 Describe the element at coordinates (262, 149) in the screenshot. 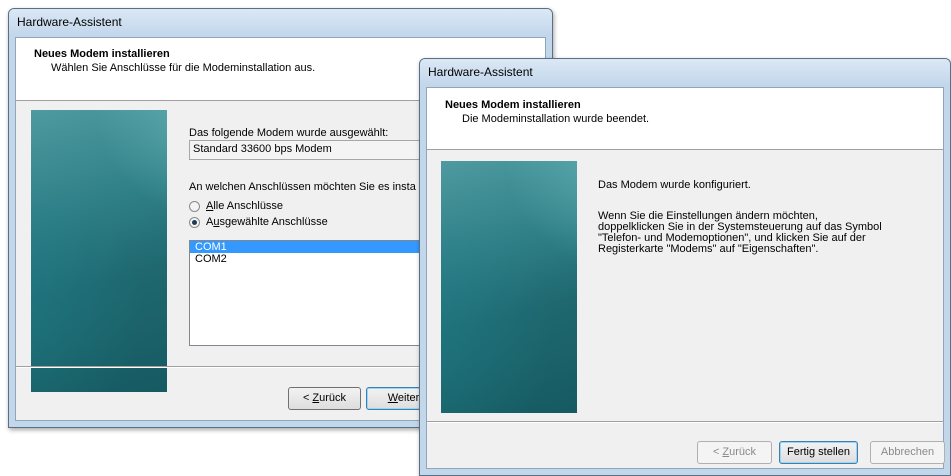

I see `modem-name-value: Standard 33600 bps Modem` at that location.